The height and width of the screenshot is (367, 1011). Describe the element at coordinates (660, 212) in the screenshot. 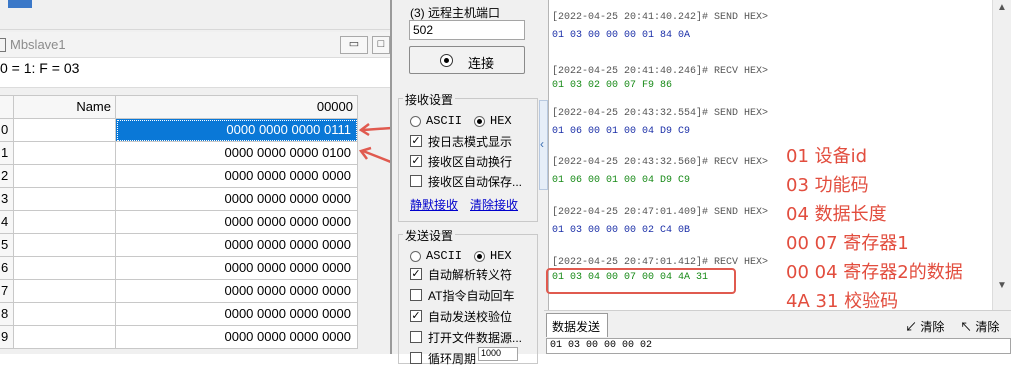

I see `log-line: [2022-04-25 20:47:01.409]# SEND HEX>` at that location.